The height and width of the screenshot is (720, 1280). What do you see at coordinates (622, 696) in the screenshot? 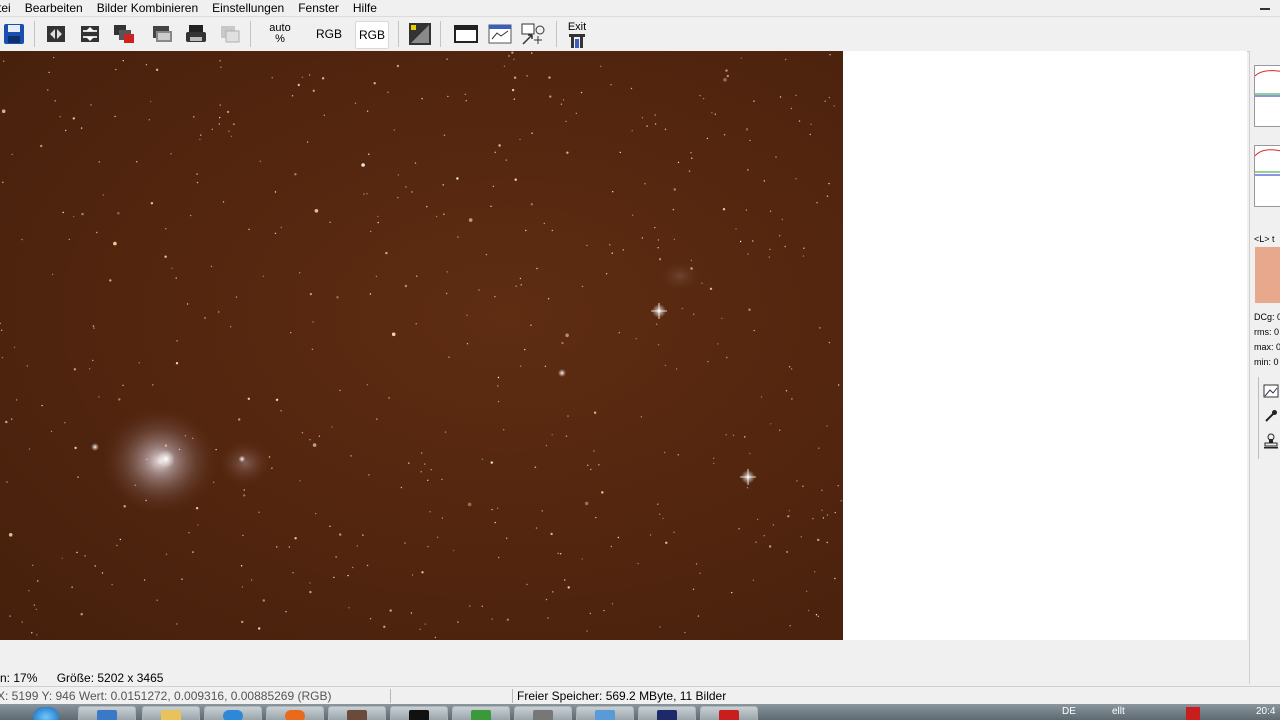
I see `free-memory: Freier Speicher: 569.2 MByte, 11 Bilder` at bounding box center [622, 696].